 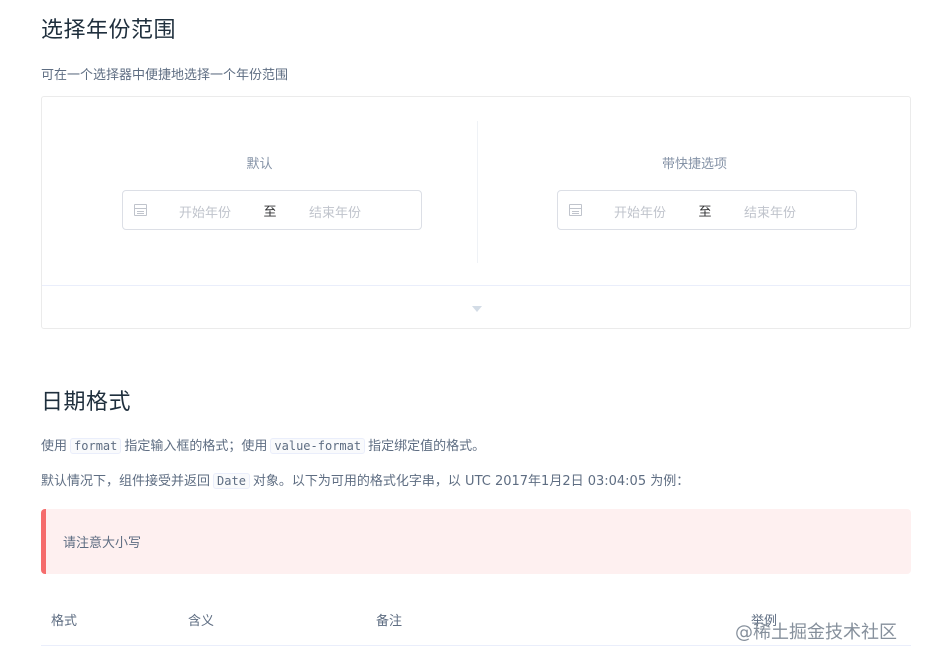 I want to click on year-range-picker-shortcuts: 开始年份 至 结束年份, so click(x=707, y=210).